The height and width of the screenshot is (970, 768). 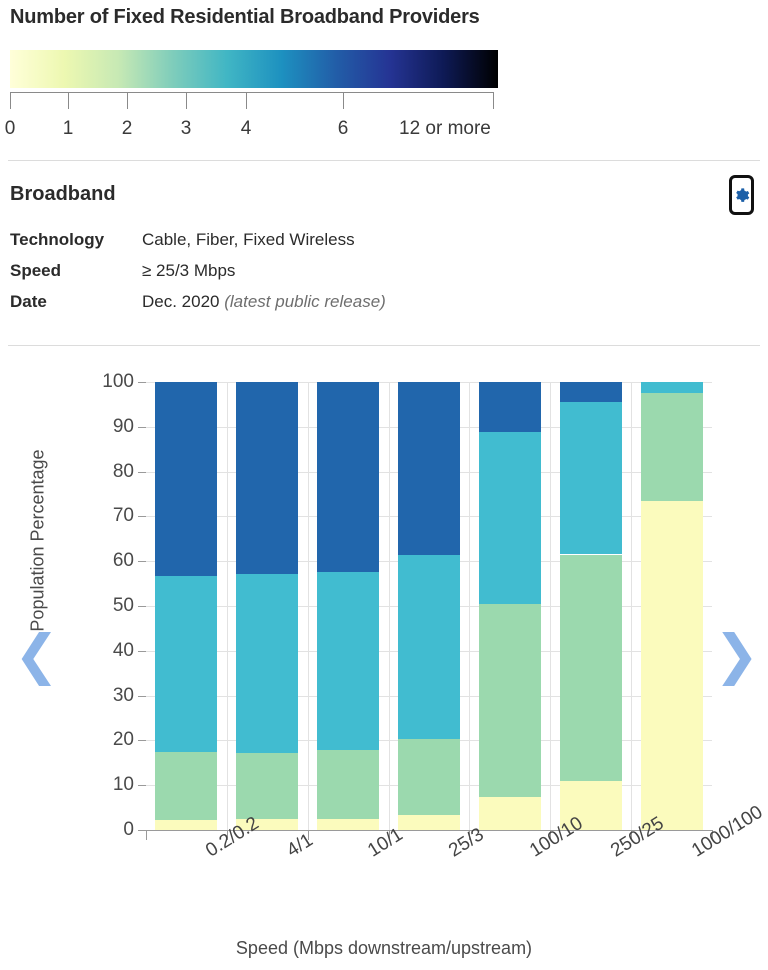 What do you see at coordinates (385, 843) in the screenshot?
I see `x-tick-label: 10/1` at bounding box center [385, 843].